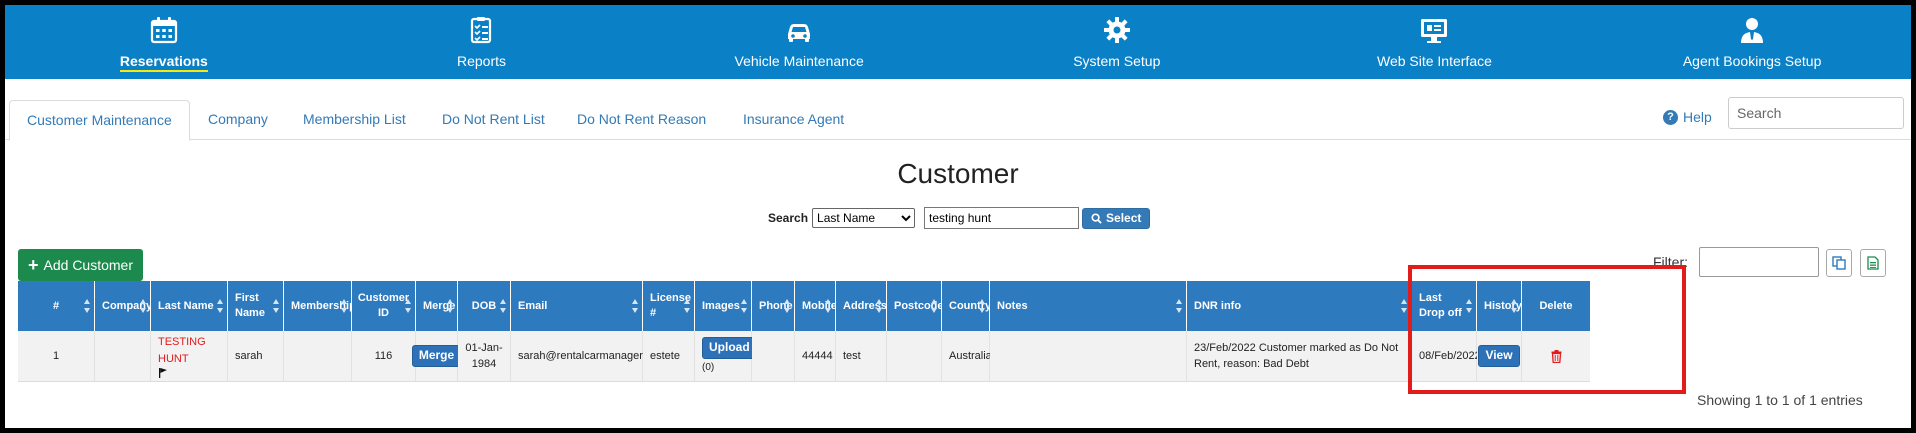 This screenshot has height=433, width=1916. I want to click on col-header-postcode: Postcode, so click(915, 306).